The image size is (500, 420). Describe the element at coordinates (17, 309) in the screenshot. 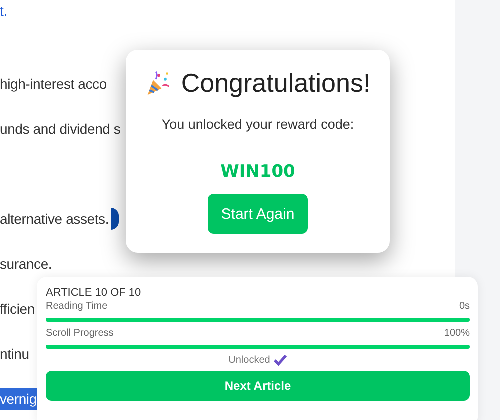

I see `article-text: fficien` at that location.